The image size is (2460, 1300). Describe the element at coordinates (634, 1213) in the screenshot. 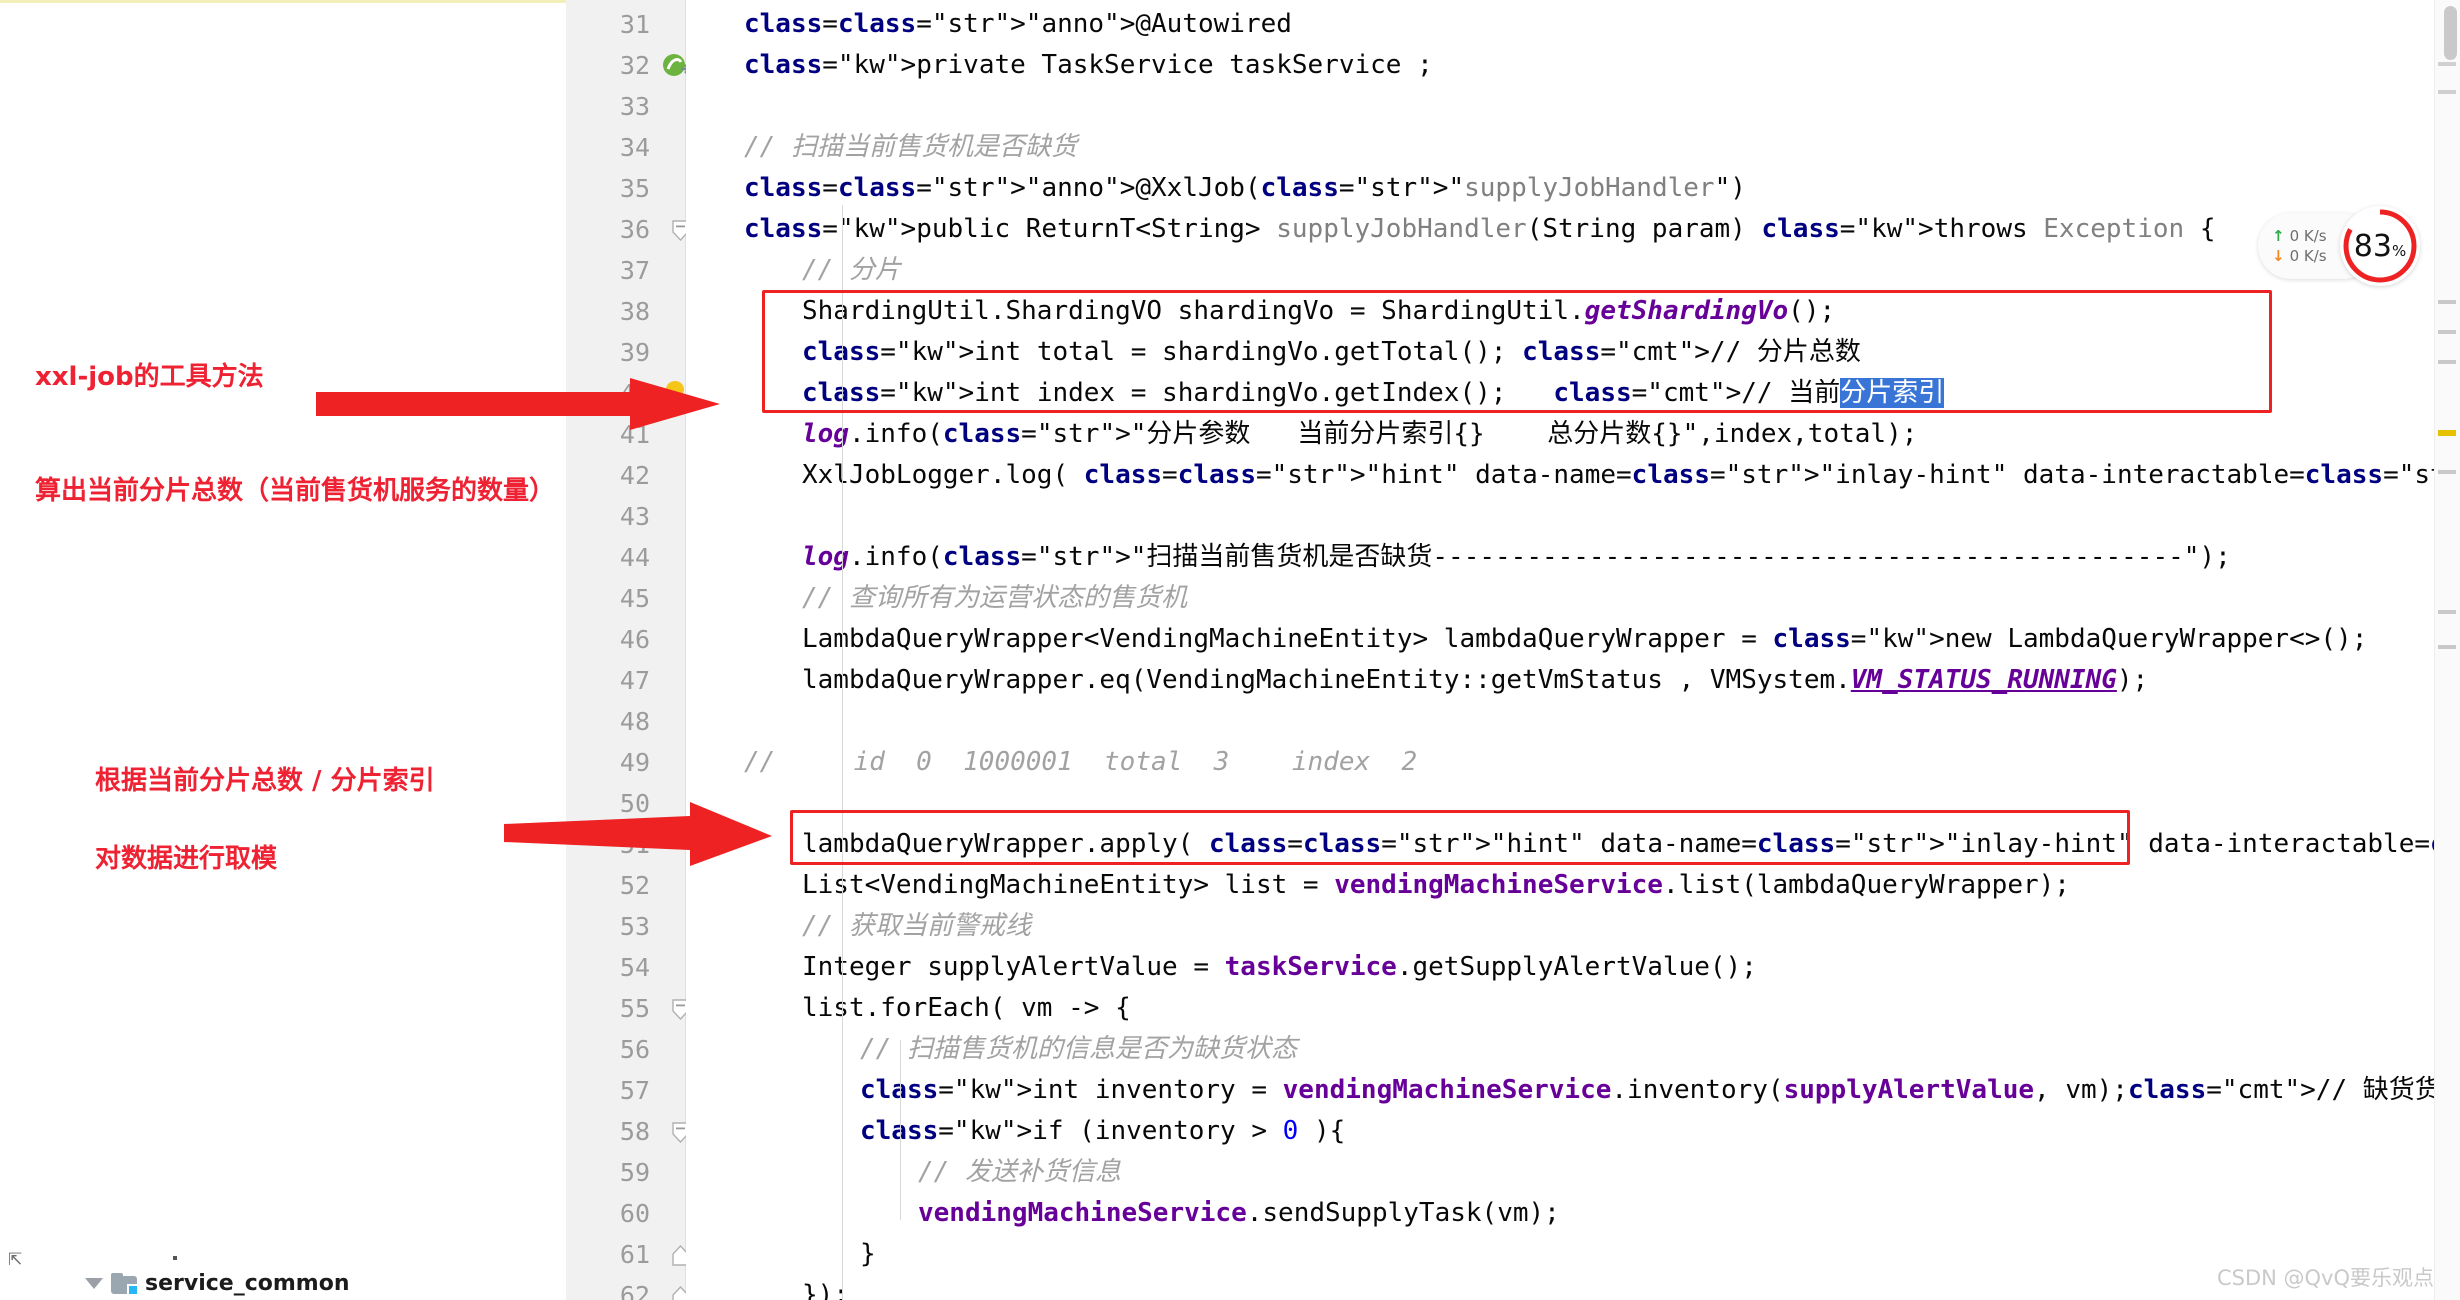

I see `line-number: 60` at that location.